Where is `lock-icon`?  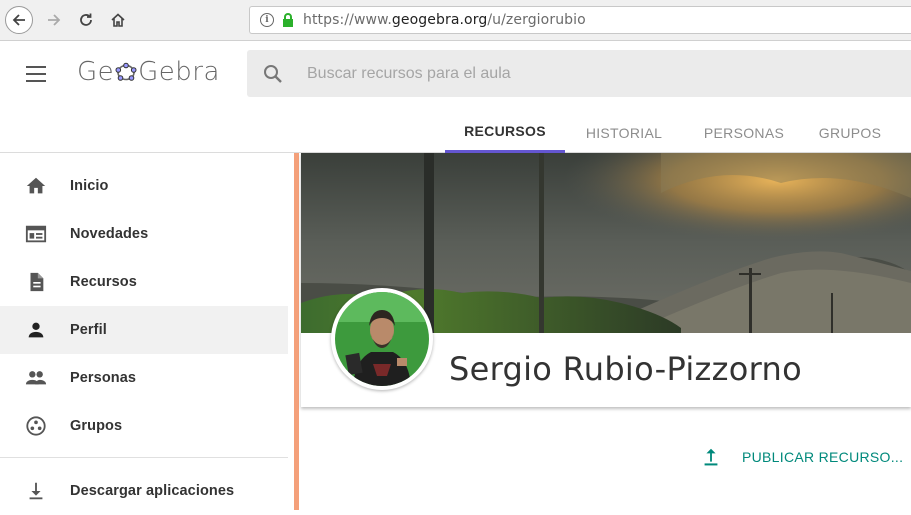
lock-icon is located at coordinates (288, 20).